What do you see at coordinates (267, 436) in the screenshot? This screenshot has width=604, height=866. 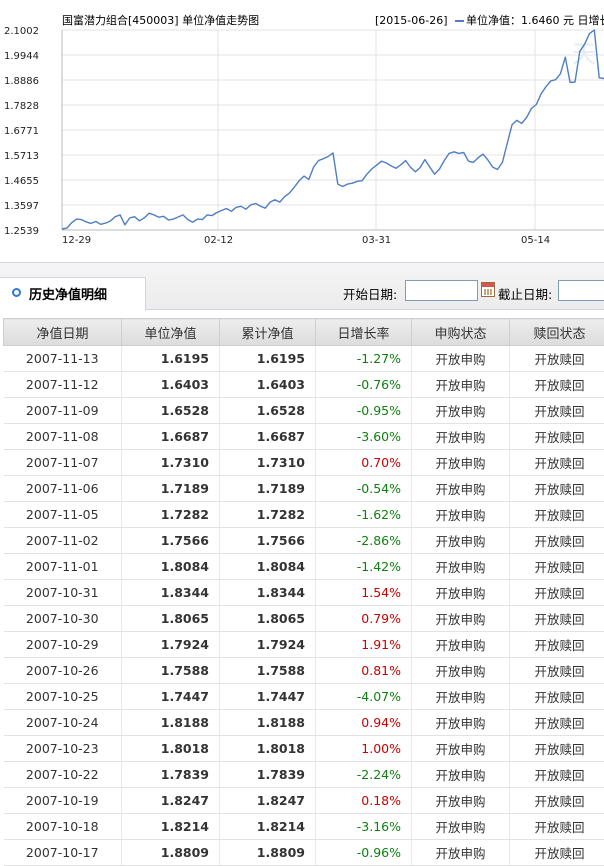 I see `cell-accum-nav: 1.6687` at bounding box center [267, 436].